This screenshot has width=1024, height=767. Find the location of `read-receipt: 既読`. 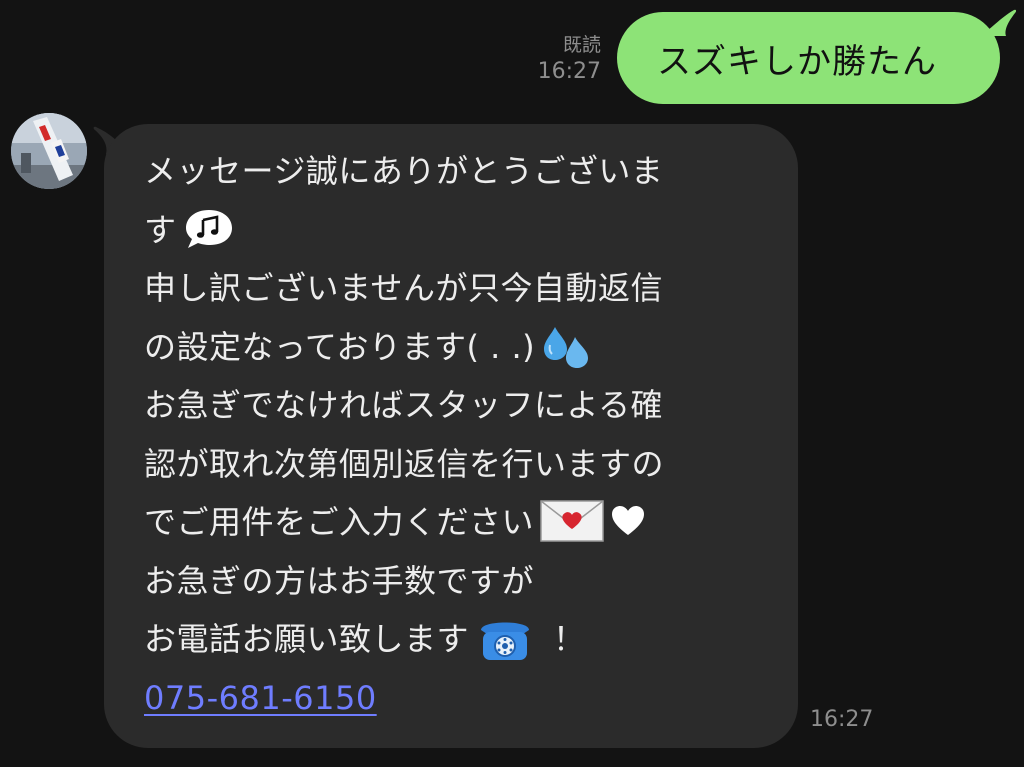

read-receipt: 既読 is located at coordinates (581, 45).